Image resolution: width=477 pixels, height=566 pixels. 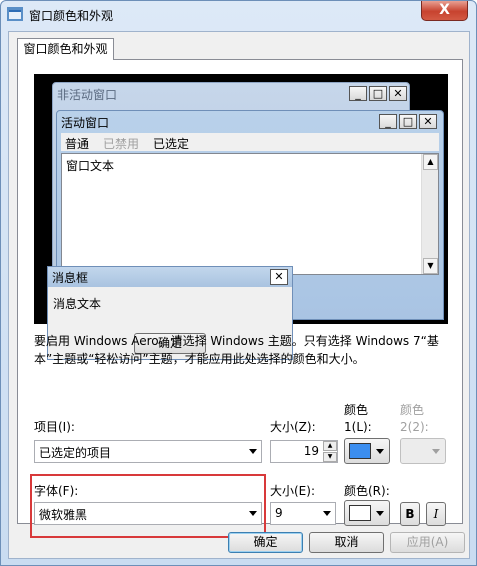 I want to click on color1-button, so click(x=367, y=451).